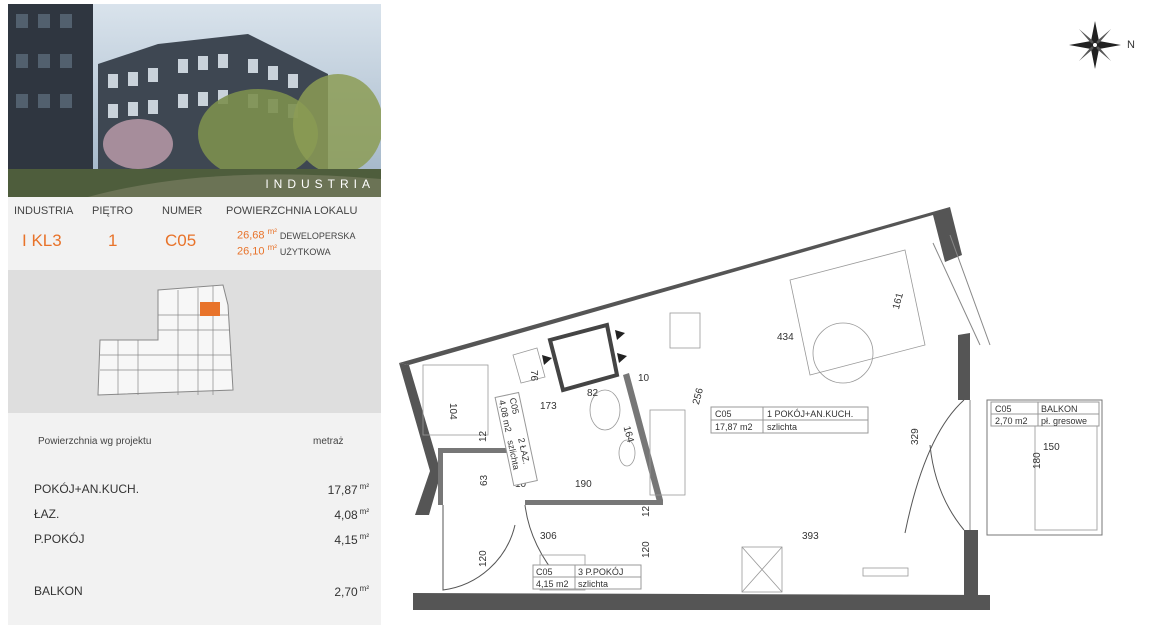  Describe the element at coordinates (583, 357) in the screenshot. I see `shaft` at that location.